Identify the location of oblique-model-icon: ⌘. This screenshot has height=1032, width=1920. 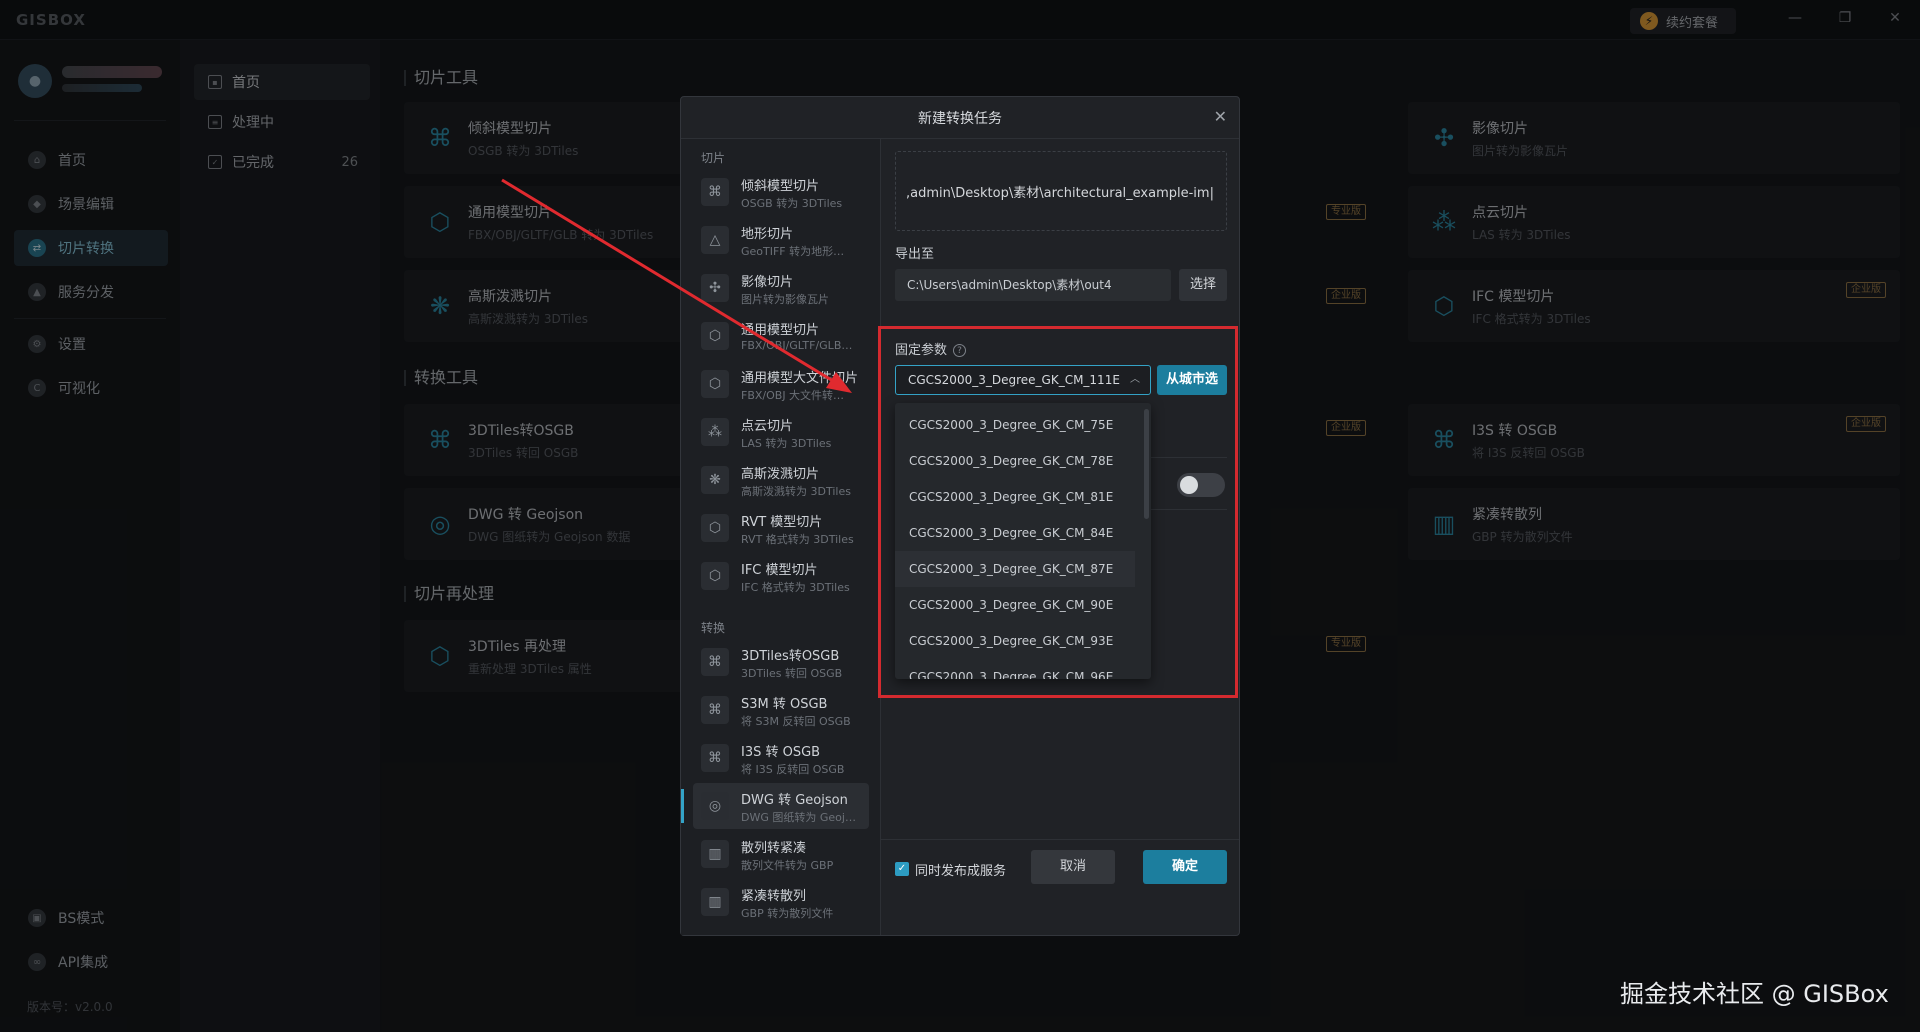
(715, 192).